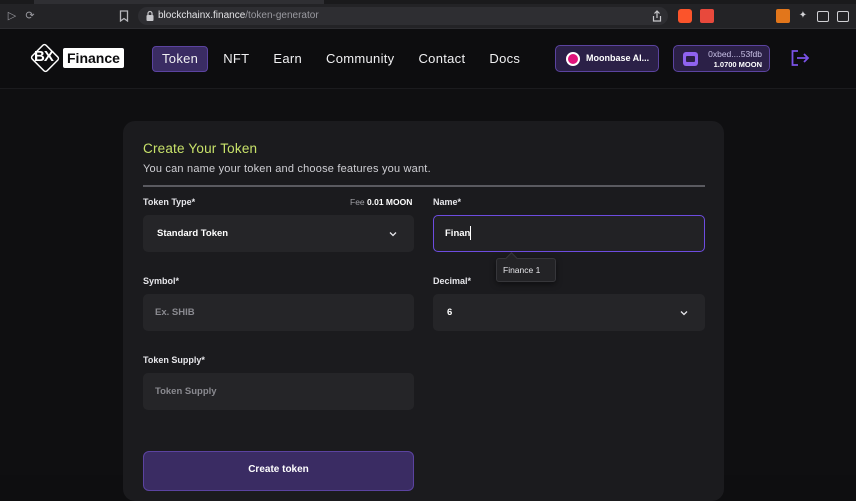 Image resolution: width=856 pixels, height=501 pixels. What do you see at coordinates (30, 16) in the screenshot?
I see `reload-icon: ⟳` at bounding box center [30, 16].